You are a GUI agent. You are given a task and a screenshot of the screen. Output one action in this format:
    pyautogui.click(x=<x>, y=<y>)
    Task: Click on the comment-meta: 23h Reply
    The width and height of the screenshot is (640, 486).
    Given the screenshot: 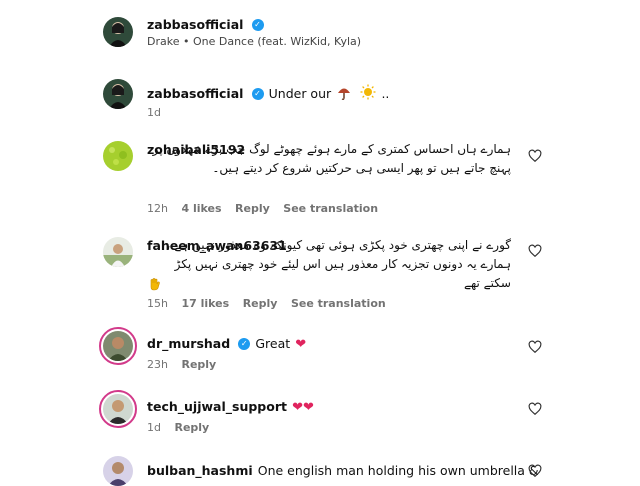 What is the action you would take?
    pyautogui.click(x=186, y=364)
    